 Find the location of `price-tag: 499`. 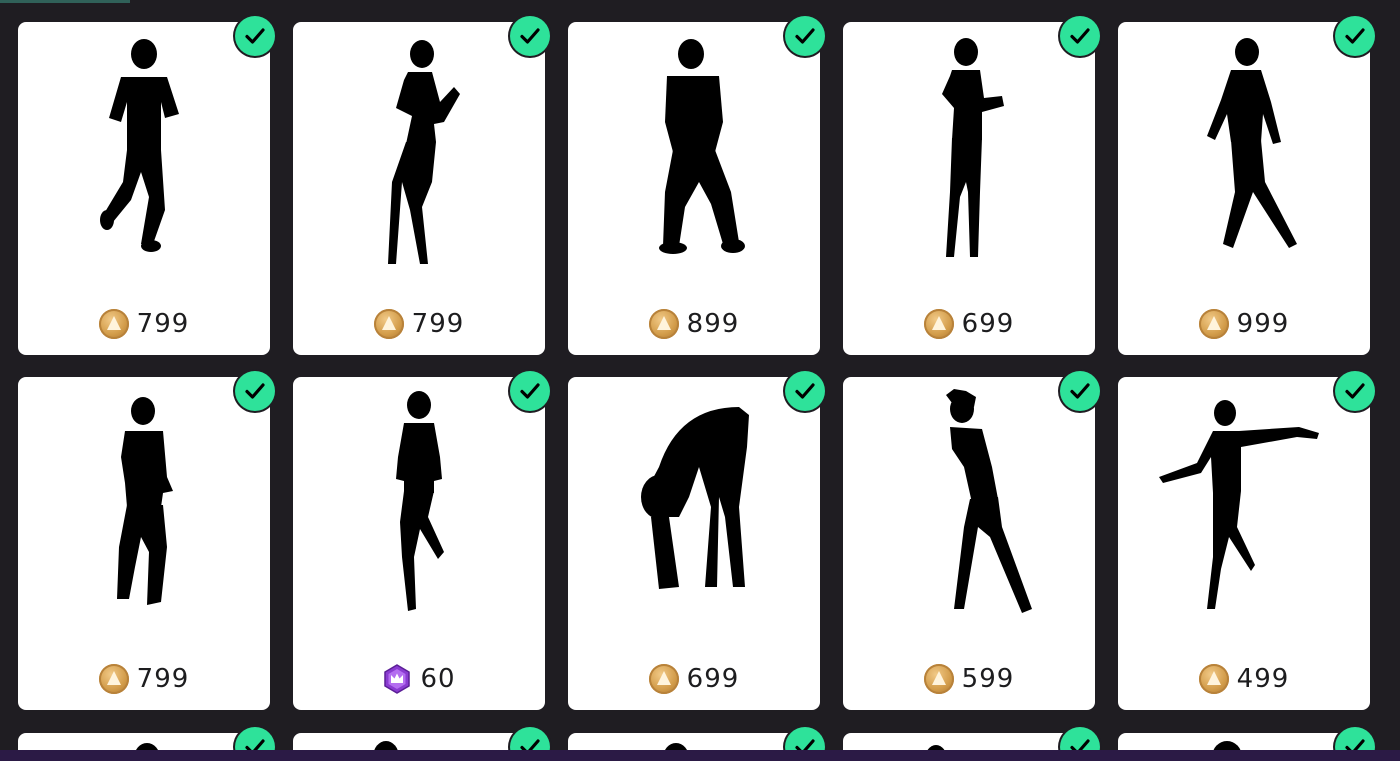

price-tag: 499 is located at coordinates (1244, 679).